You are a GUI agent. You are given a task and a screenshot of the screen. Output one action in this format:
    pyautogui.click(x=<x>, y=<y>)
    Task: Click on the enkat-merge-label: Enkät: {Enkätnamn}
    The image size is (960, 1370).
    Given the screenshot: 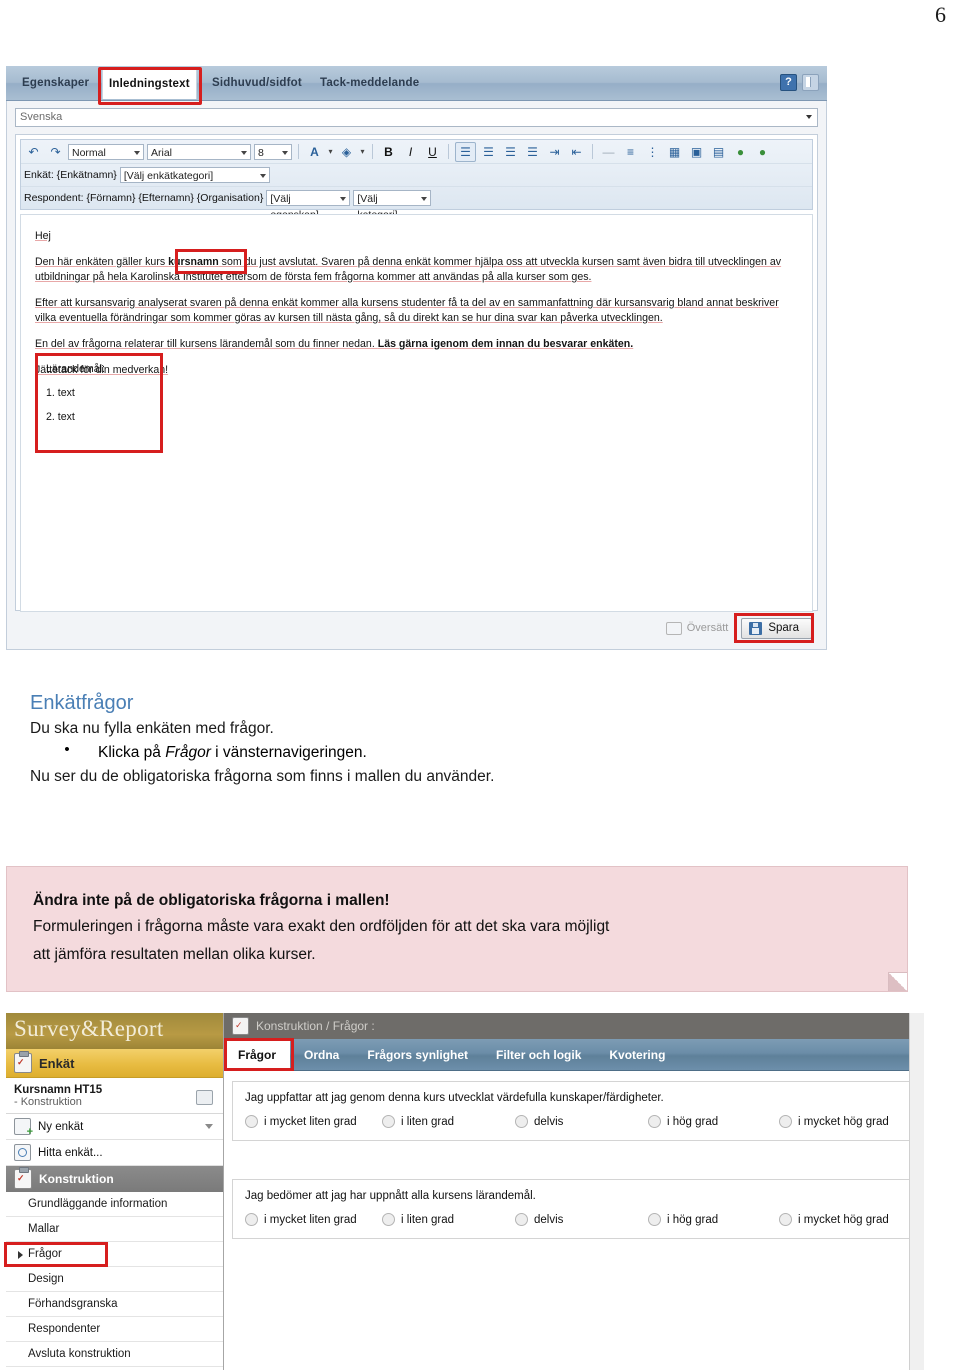 What is the action you would take?
    pyautogui.click(x=70, y=175)
    